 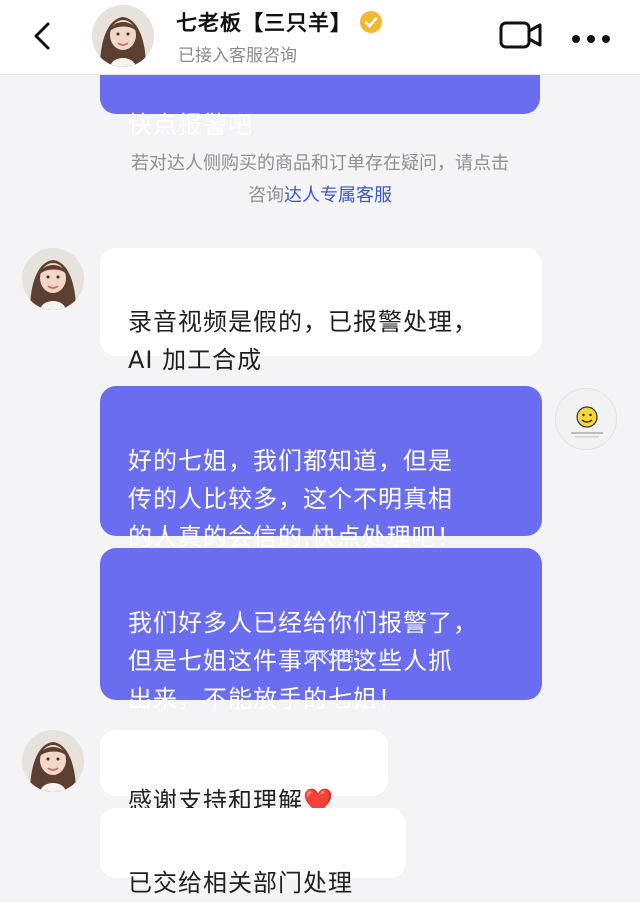 What do you see at coordinates (244, 772) in the screenshot?
I see `message-bubble-incoming: 感谢支持和理解❤️` at bounding box center [244, 772].